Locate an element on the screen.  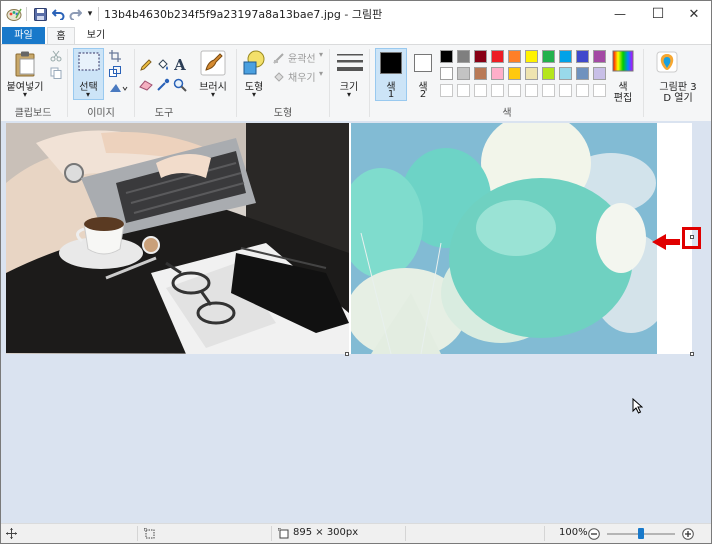
color2-number: 2 is located at coordinates (423, 94).